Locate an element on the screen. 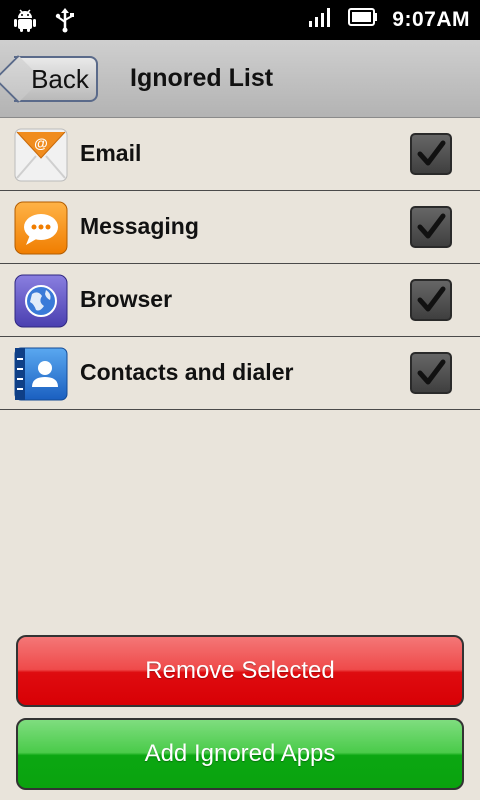 Image resolution: width=480 pixels, height=800 pixels. title-bar: Back Ignored List is located at coordinates (240, 79).